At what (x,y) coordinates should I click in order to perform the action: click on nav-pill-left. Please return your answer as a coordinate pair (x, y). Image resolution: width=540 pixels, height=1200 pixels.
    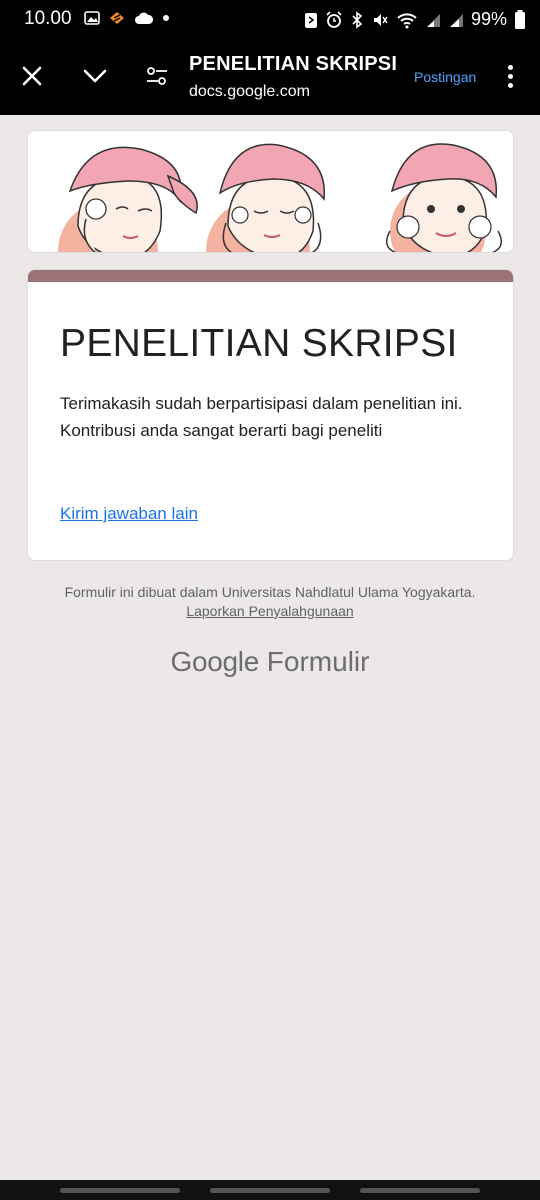
    Looking at the image, I should click on (120, 1190).